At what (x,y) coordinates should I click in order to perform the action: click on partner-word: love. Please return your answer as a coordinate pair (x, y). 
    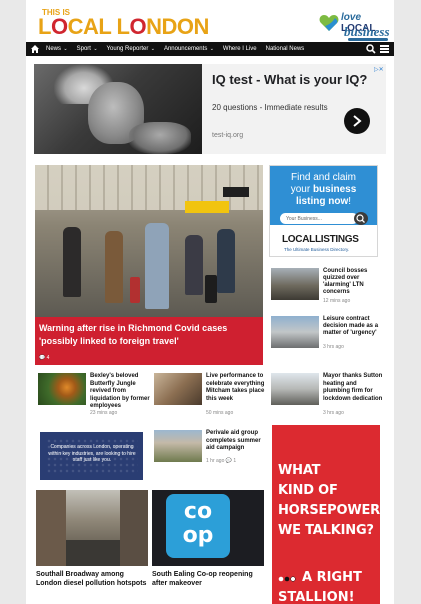
    Looking at the image, I should click on (351, 17).